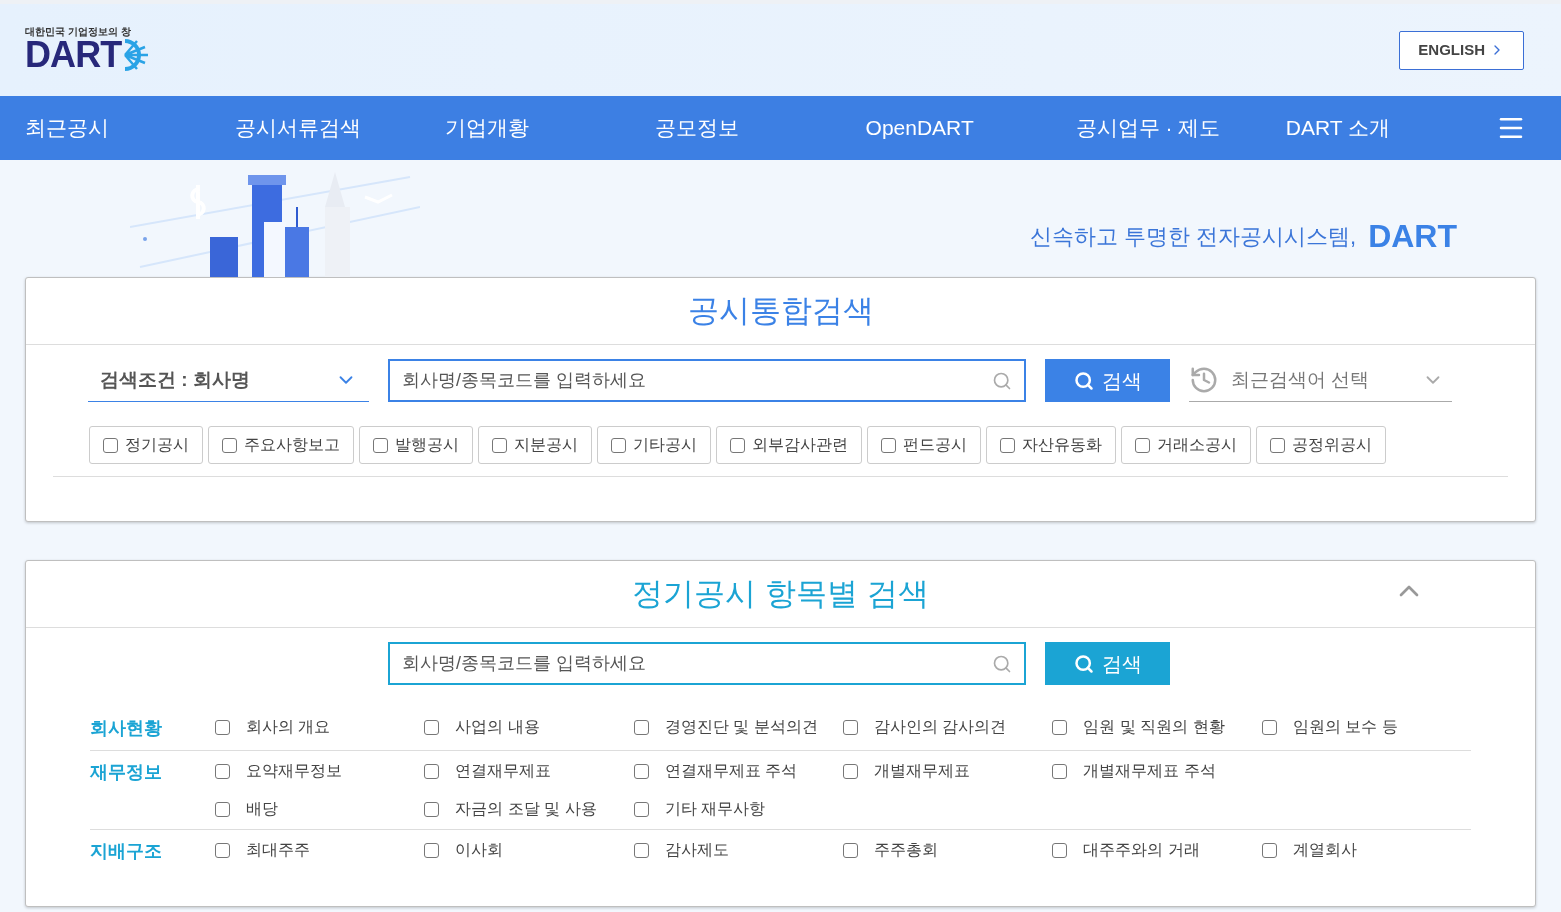 This screenshot has width=1561, height=912. What do you see at coordinates (1321, 445) in the screenshot?
I see `filter-chip: 공정위공시` at bounding box center [1321, 445].